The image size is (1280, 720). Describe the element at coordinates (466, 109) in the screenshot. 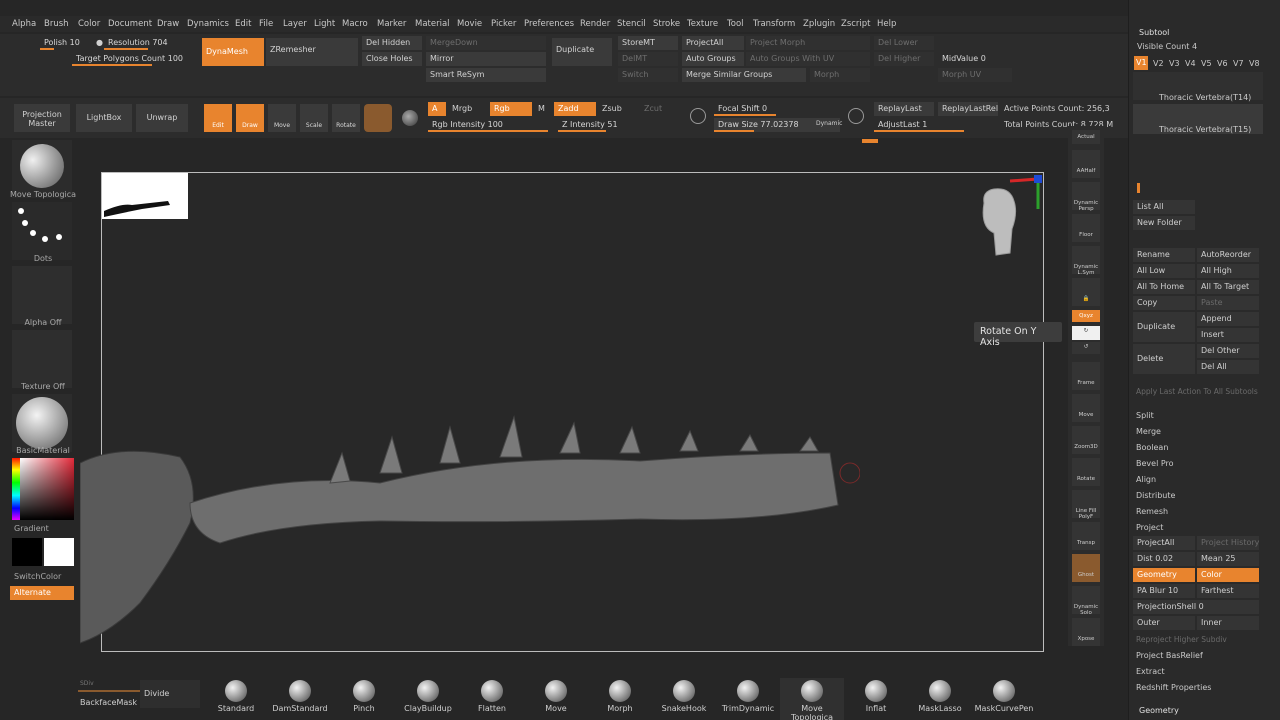

I see `mrgb-toggle: Mrgb` at that location.